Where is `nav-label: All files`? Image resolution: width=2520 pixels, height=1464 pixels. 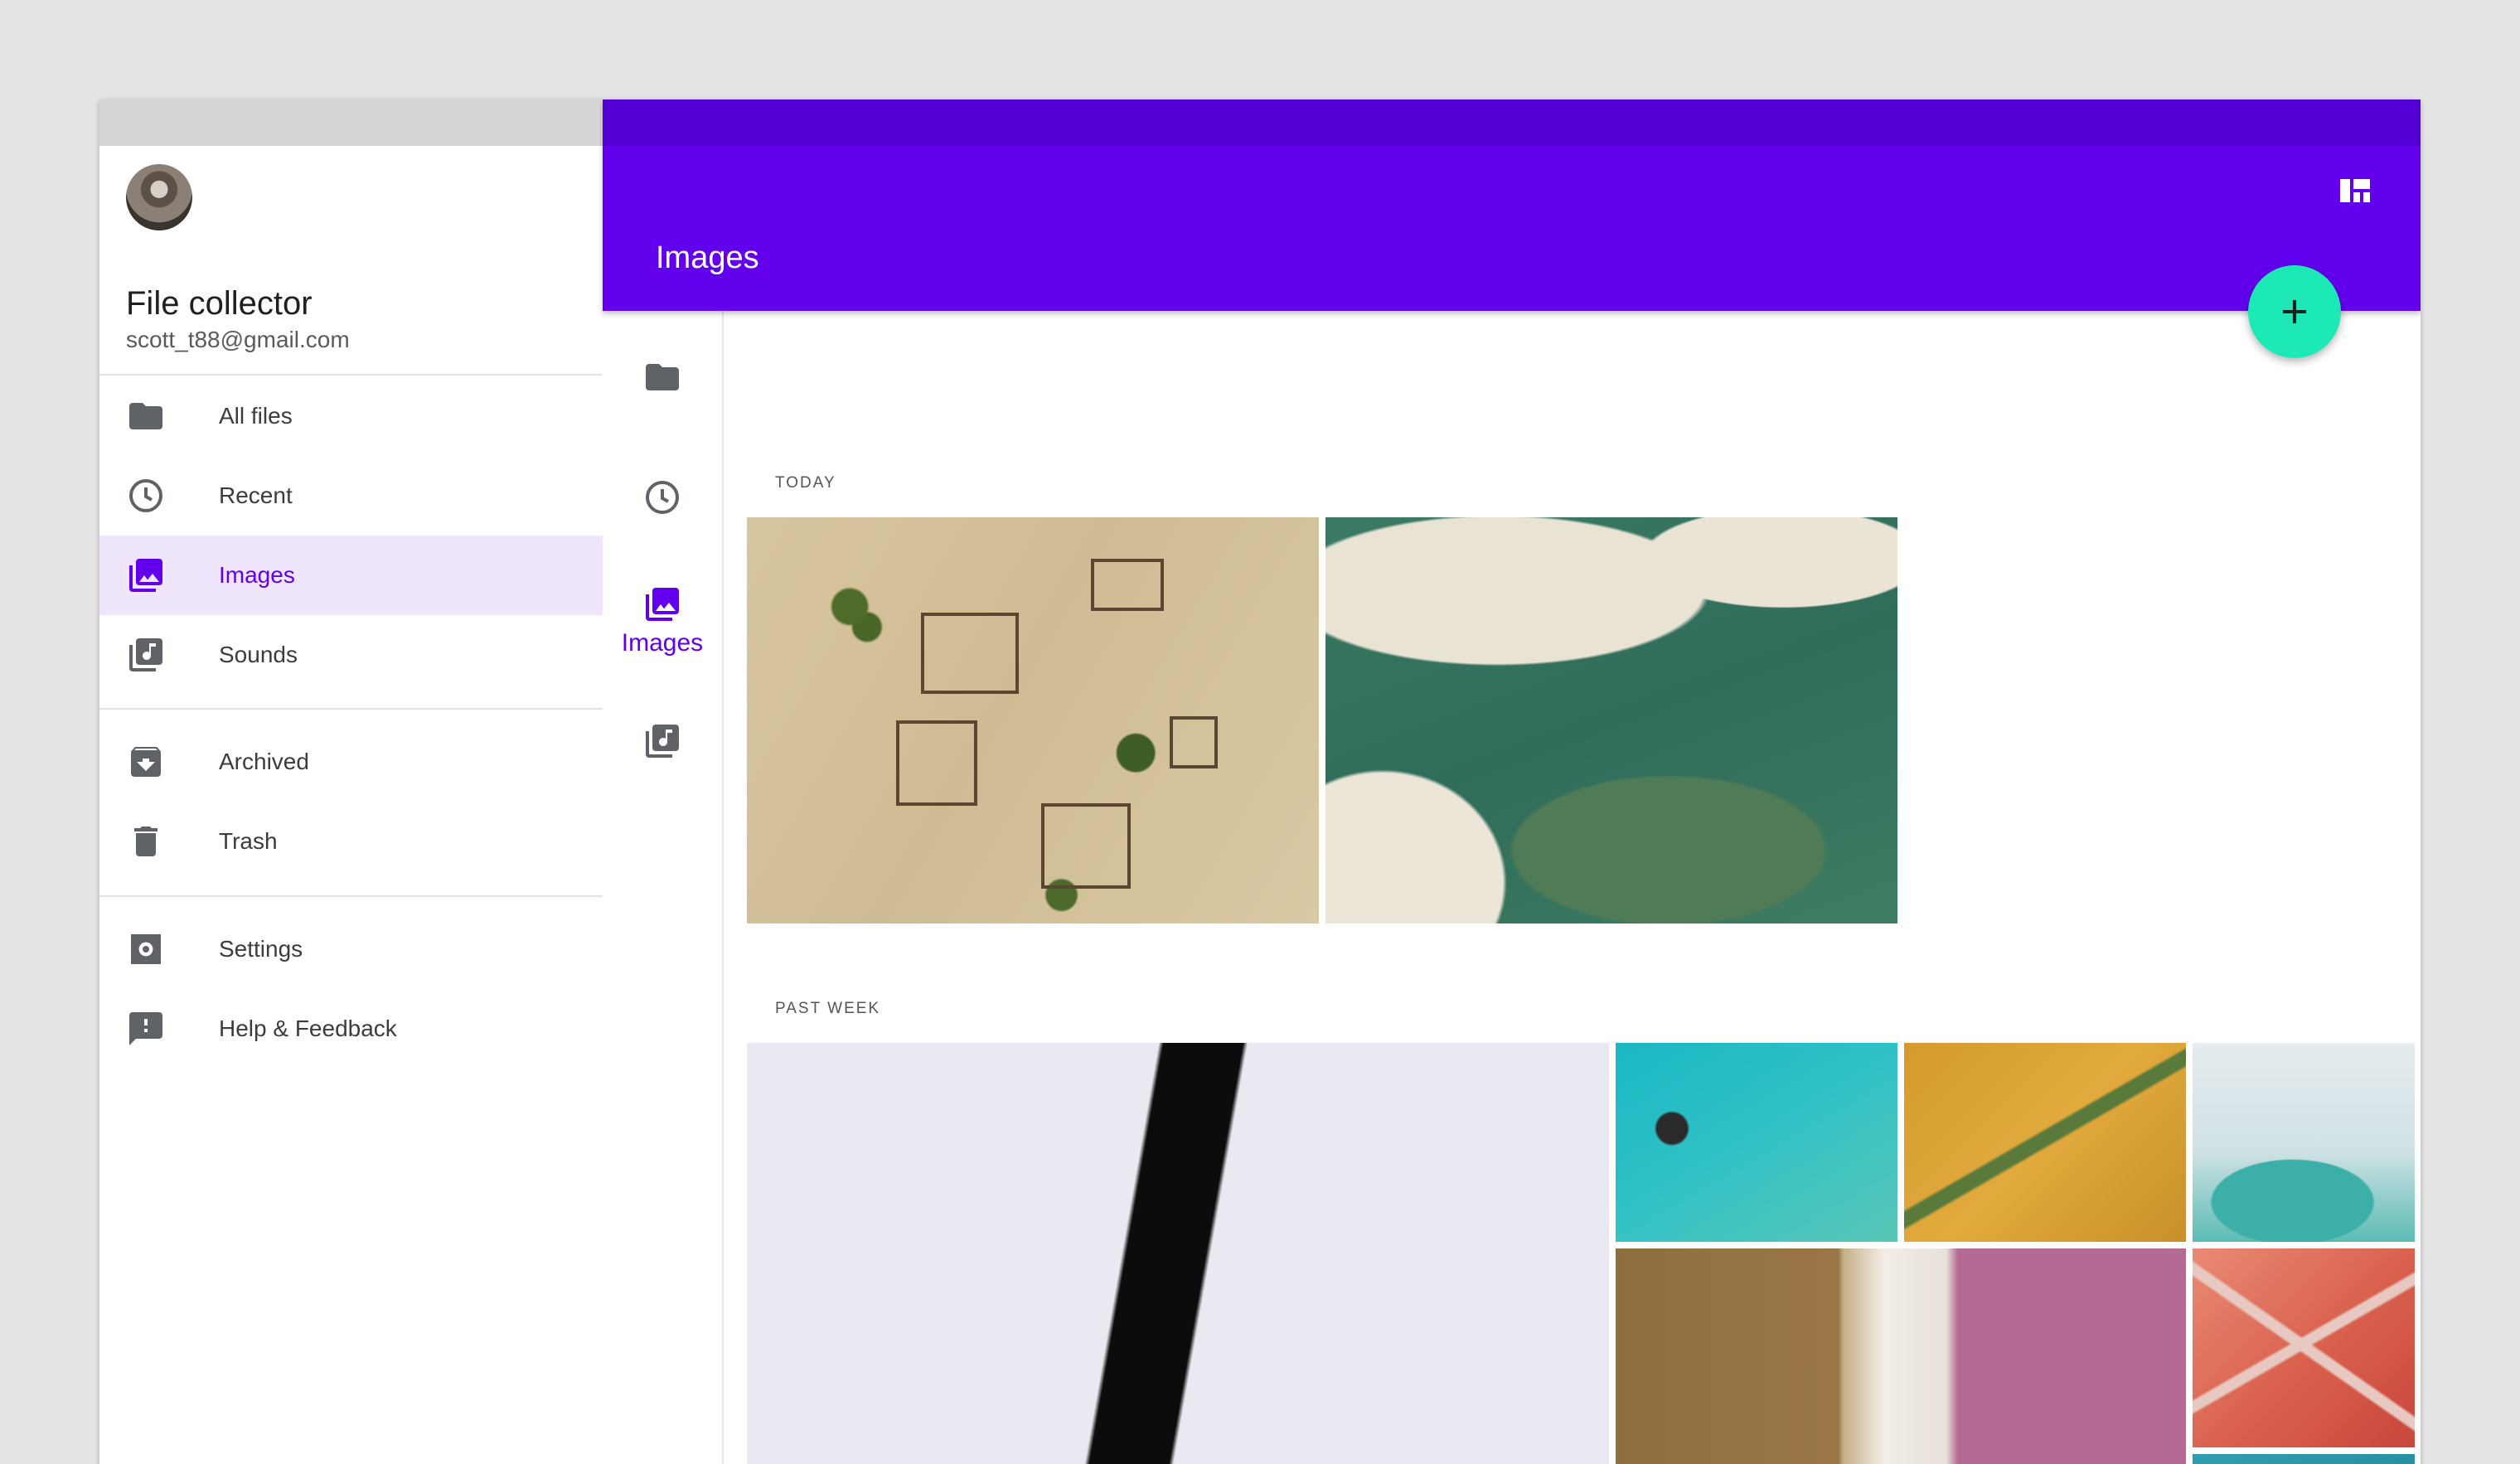 nav-label: All files is located at coordinates (256, 416).